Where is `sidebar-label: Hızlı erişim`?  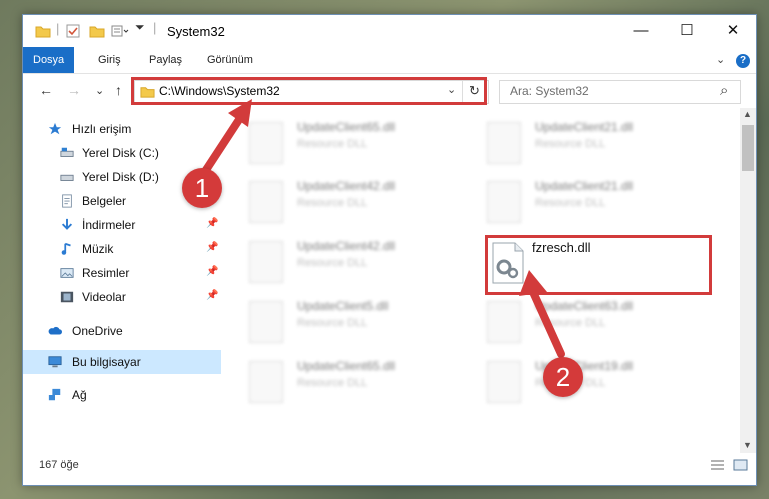
sidebar-label: Hızlı erişim is located at coordinates (102, 129).